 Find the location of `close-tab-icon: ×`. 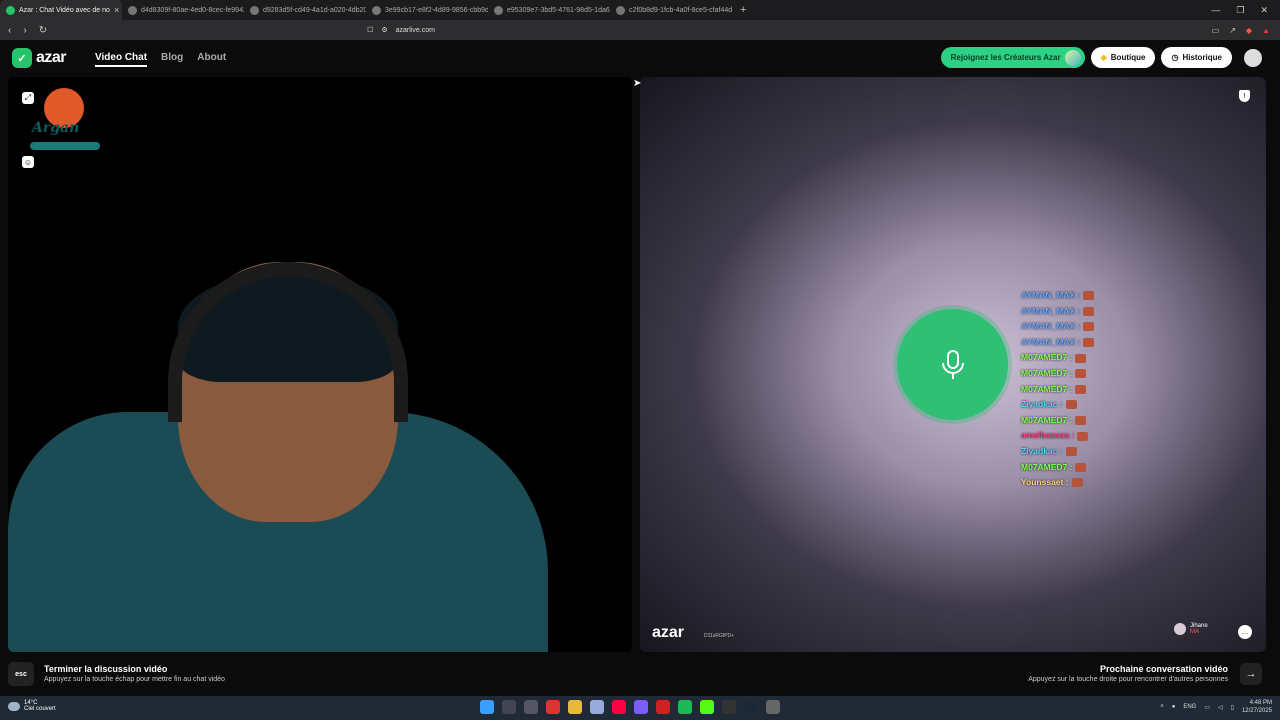

close-tab-icon: × is located at coordinates (116, 10).